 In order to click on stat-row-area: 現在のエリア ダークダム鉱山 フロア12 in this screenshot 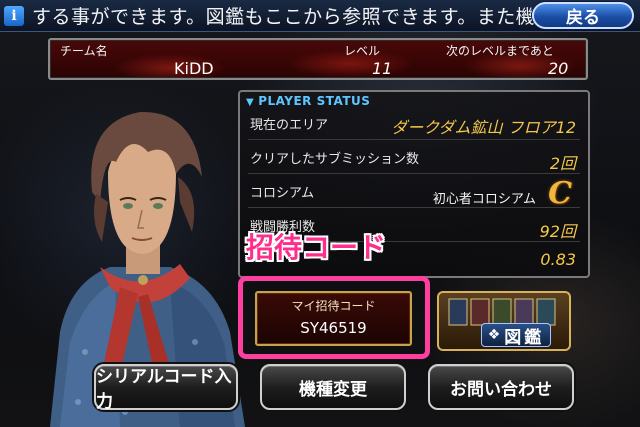, I will do `click(414, 124)`.